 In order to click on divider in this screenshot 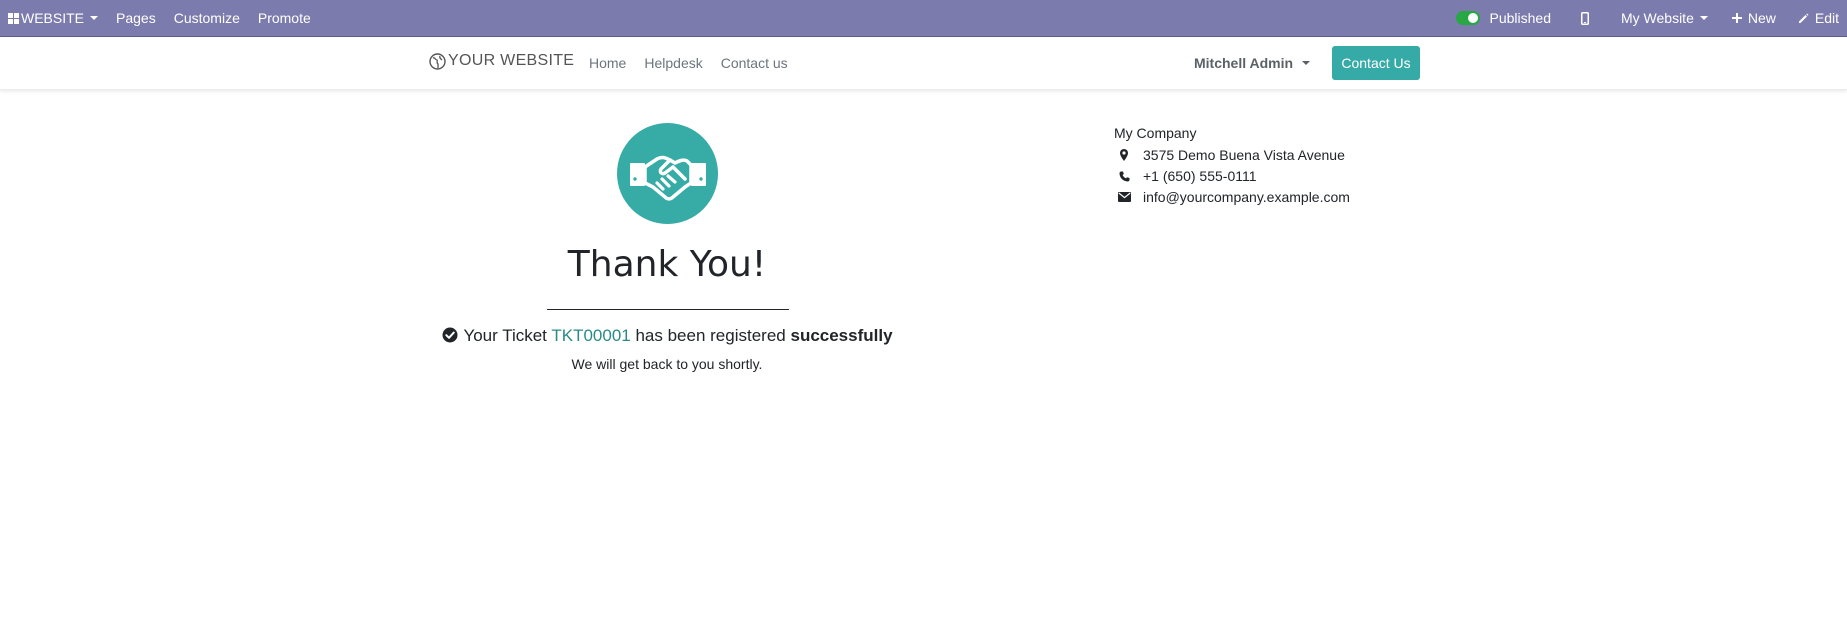, I will do `click(668, 309)`.